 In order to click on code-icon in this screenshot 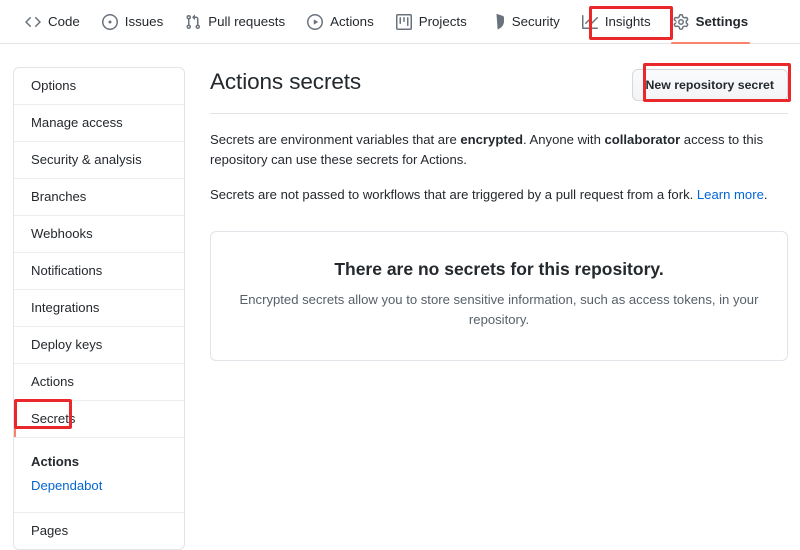, I will do `click(33, 22)`.